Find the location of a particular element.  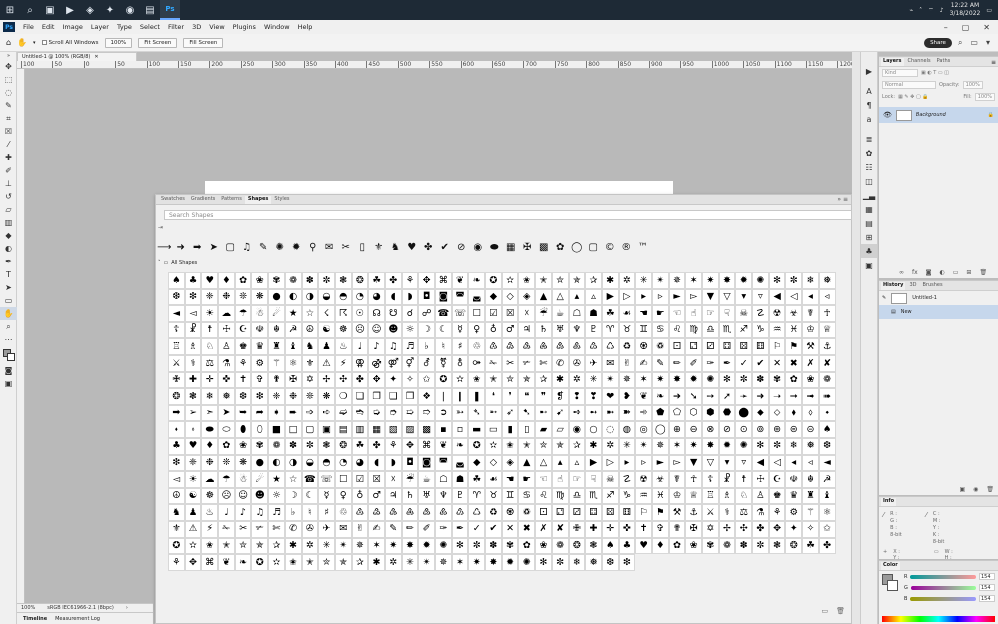

shape-swatch: ♍ is located at coordinates (693, 330).